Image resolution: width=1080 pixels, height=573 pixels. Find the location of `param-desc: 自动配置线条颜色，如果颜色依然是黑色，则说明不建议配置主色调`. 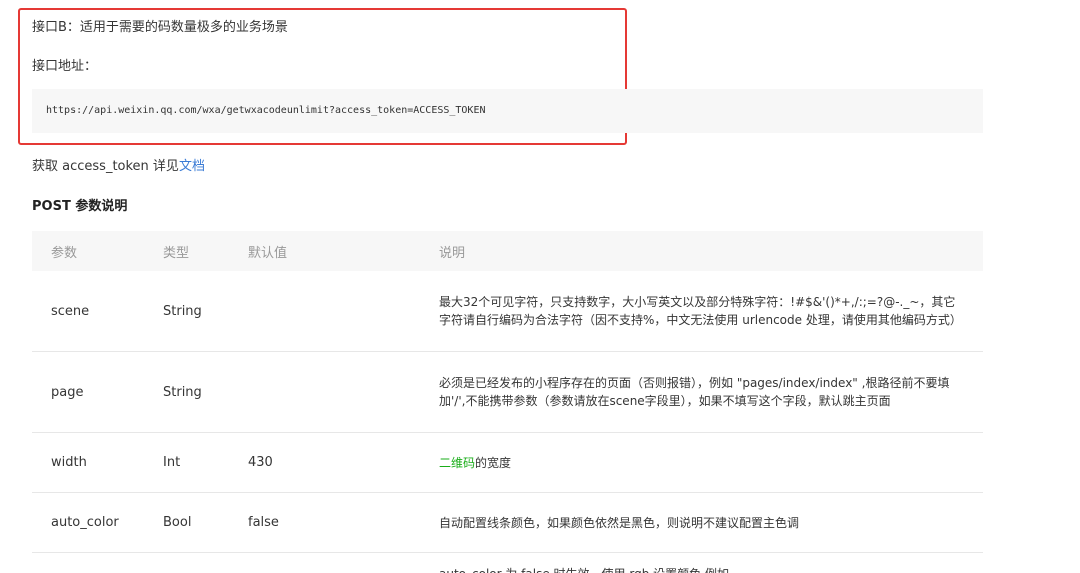

param-desc: 自动配置线条颜色，如果颜色依然是黑色，则说明不建议配置主色调 is located at coordinates (711, 522).